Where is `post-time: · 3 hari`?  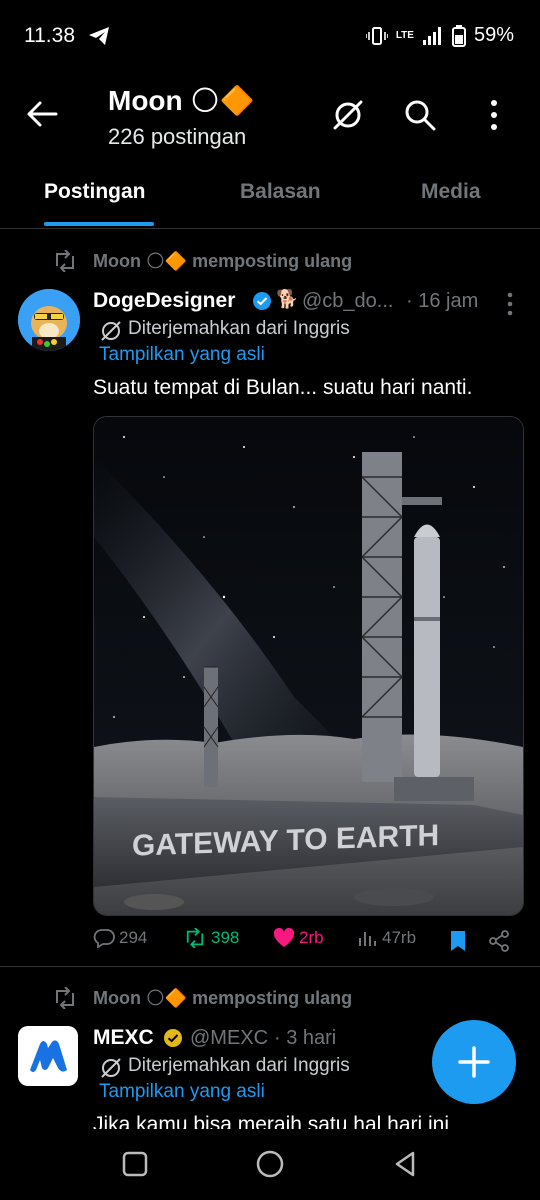
post-time: · 3 hari is located at coordinates (305, 1038).